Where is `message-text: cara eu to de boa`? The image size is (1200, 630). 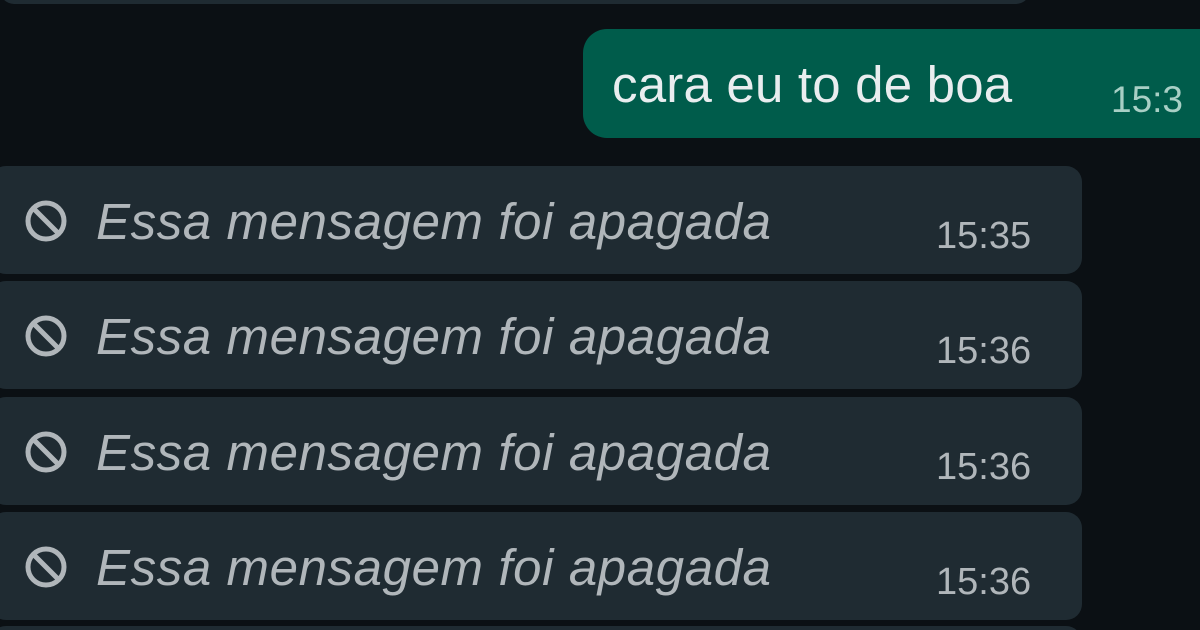 message-text: cara eu to de boa is located at coordinates (812, 84).